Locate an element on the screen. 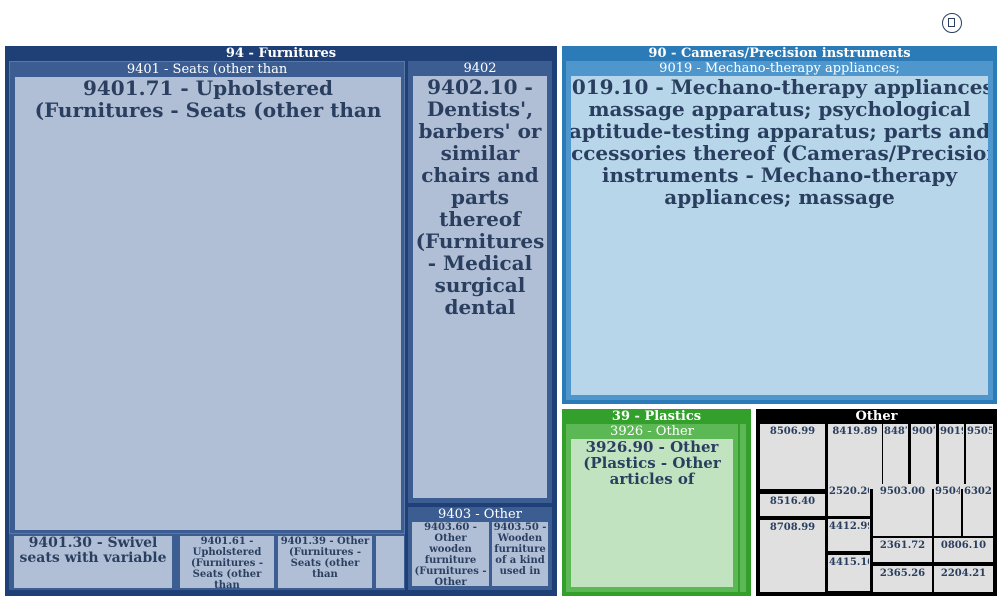 This screenshot has width=1000, height=600. treemap-leaf: 4415.10 is located at coordinates (849, 573).